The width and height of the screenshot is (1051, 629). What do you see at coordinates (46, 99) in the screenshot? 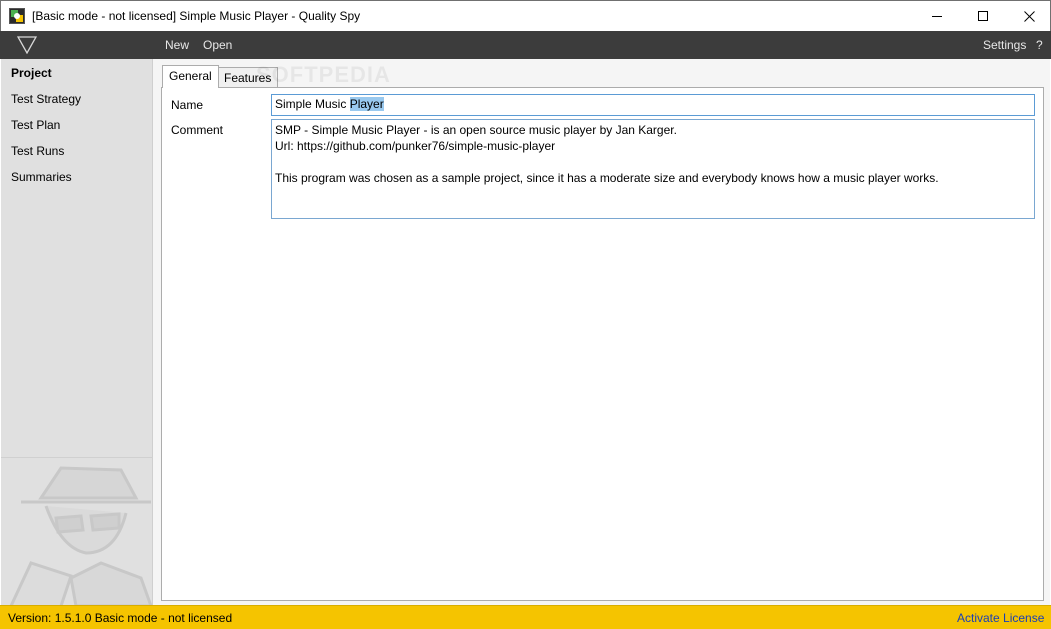
I see `sidebar-item-test-strategy: Test Strategy` at bounding box center [46, 99].